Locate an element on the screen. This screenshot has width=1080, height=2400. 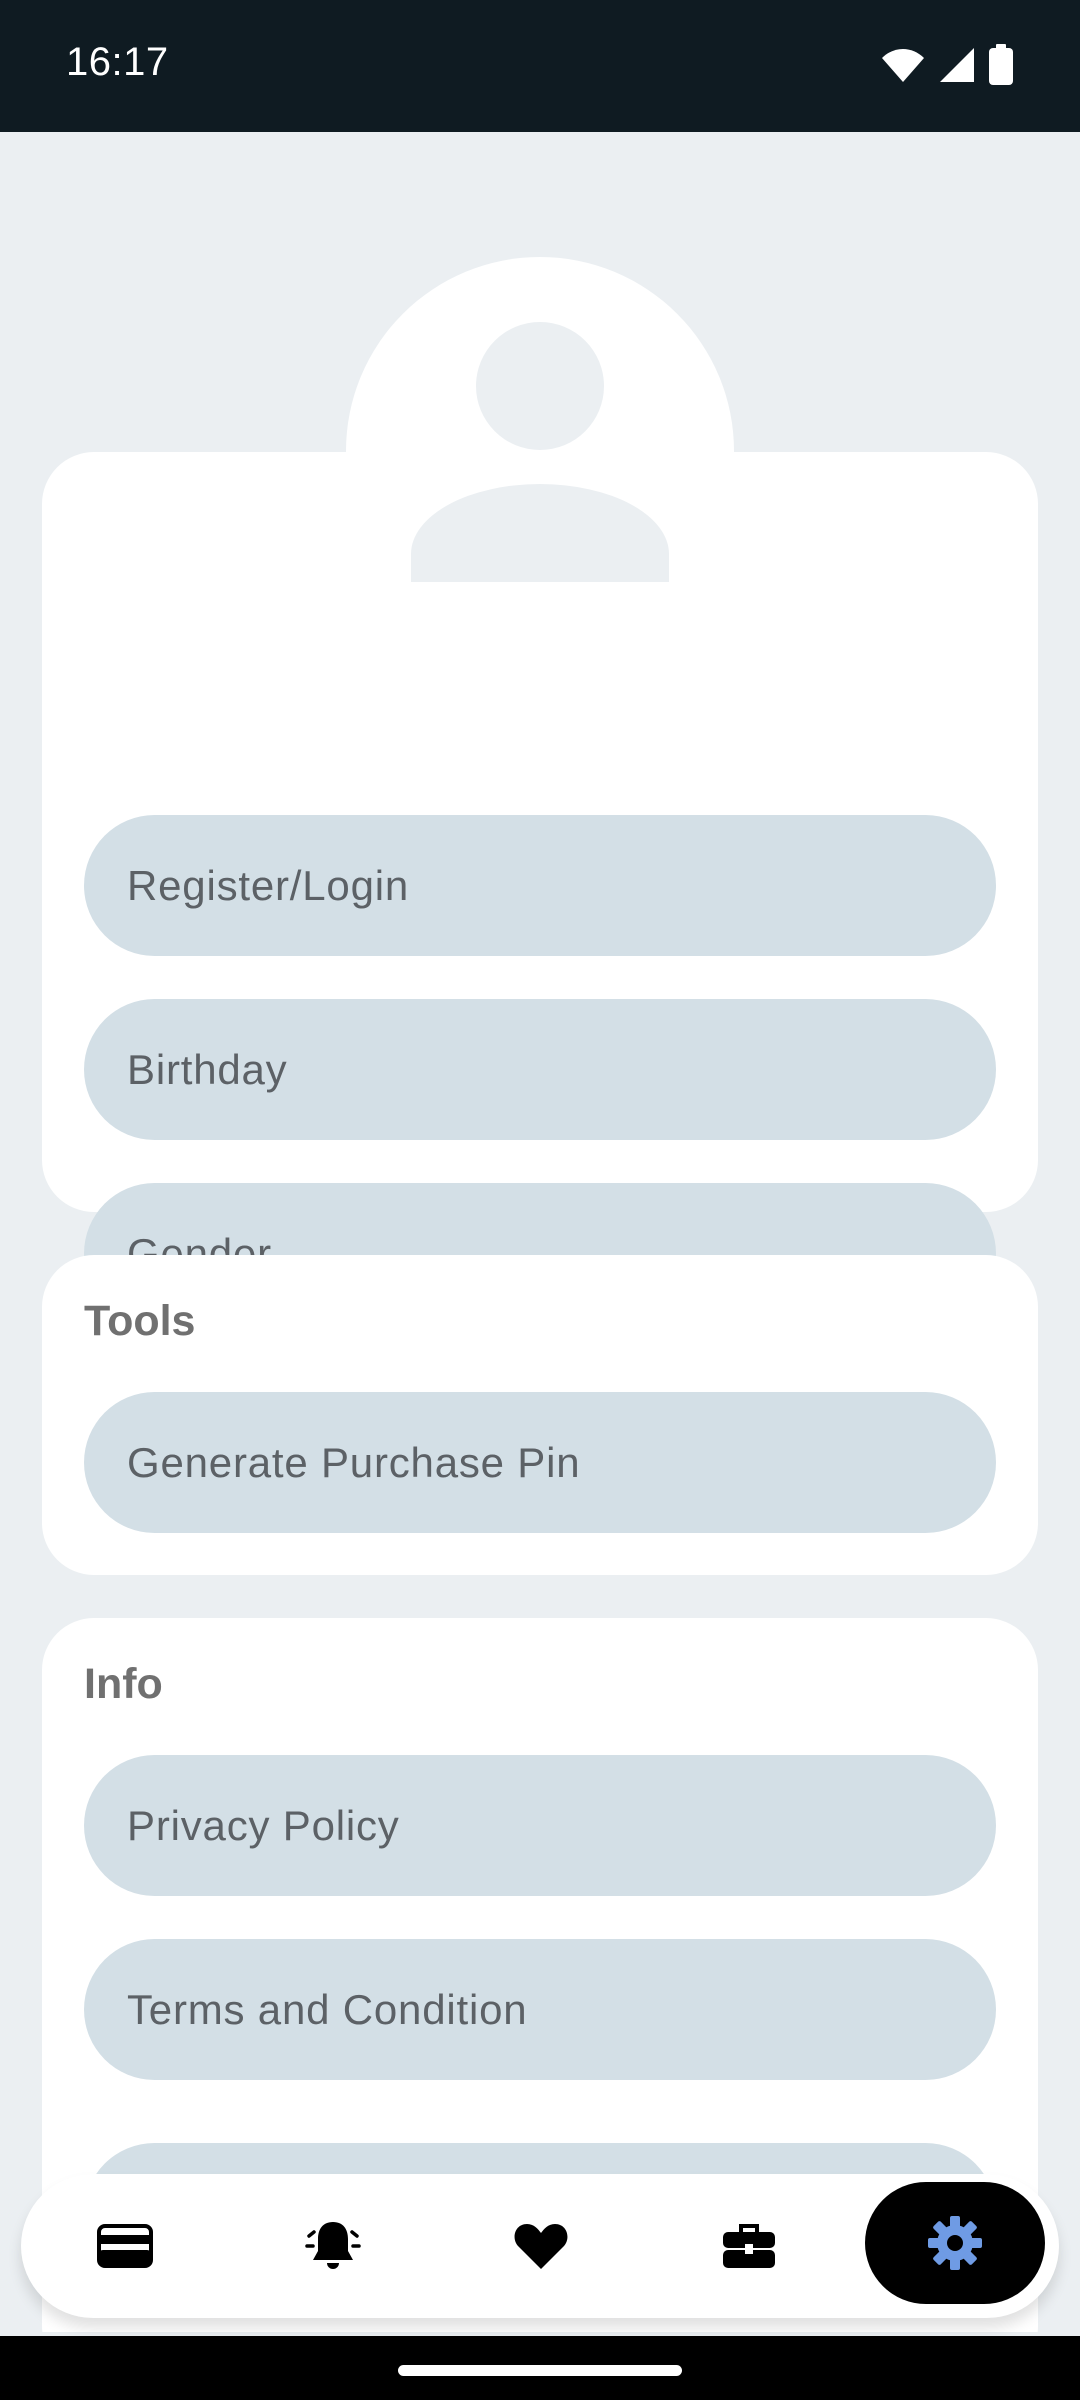
signal-icon is located at coordinates (957, 65).